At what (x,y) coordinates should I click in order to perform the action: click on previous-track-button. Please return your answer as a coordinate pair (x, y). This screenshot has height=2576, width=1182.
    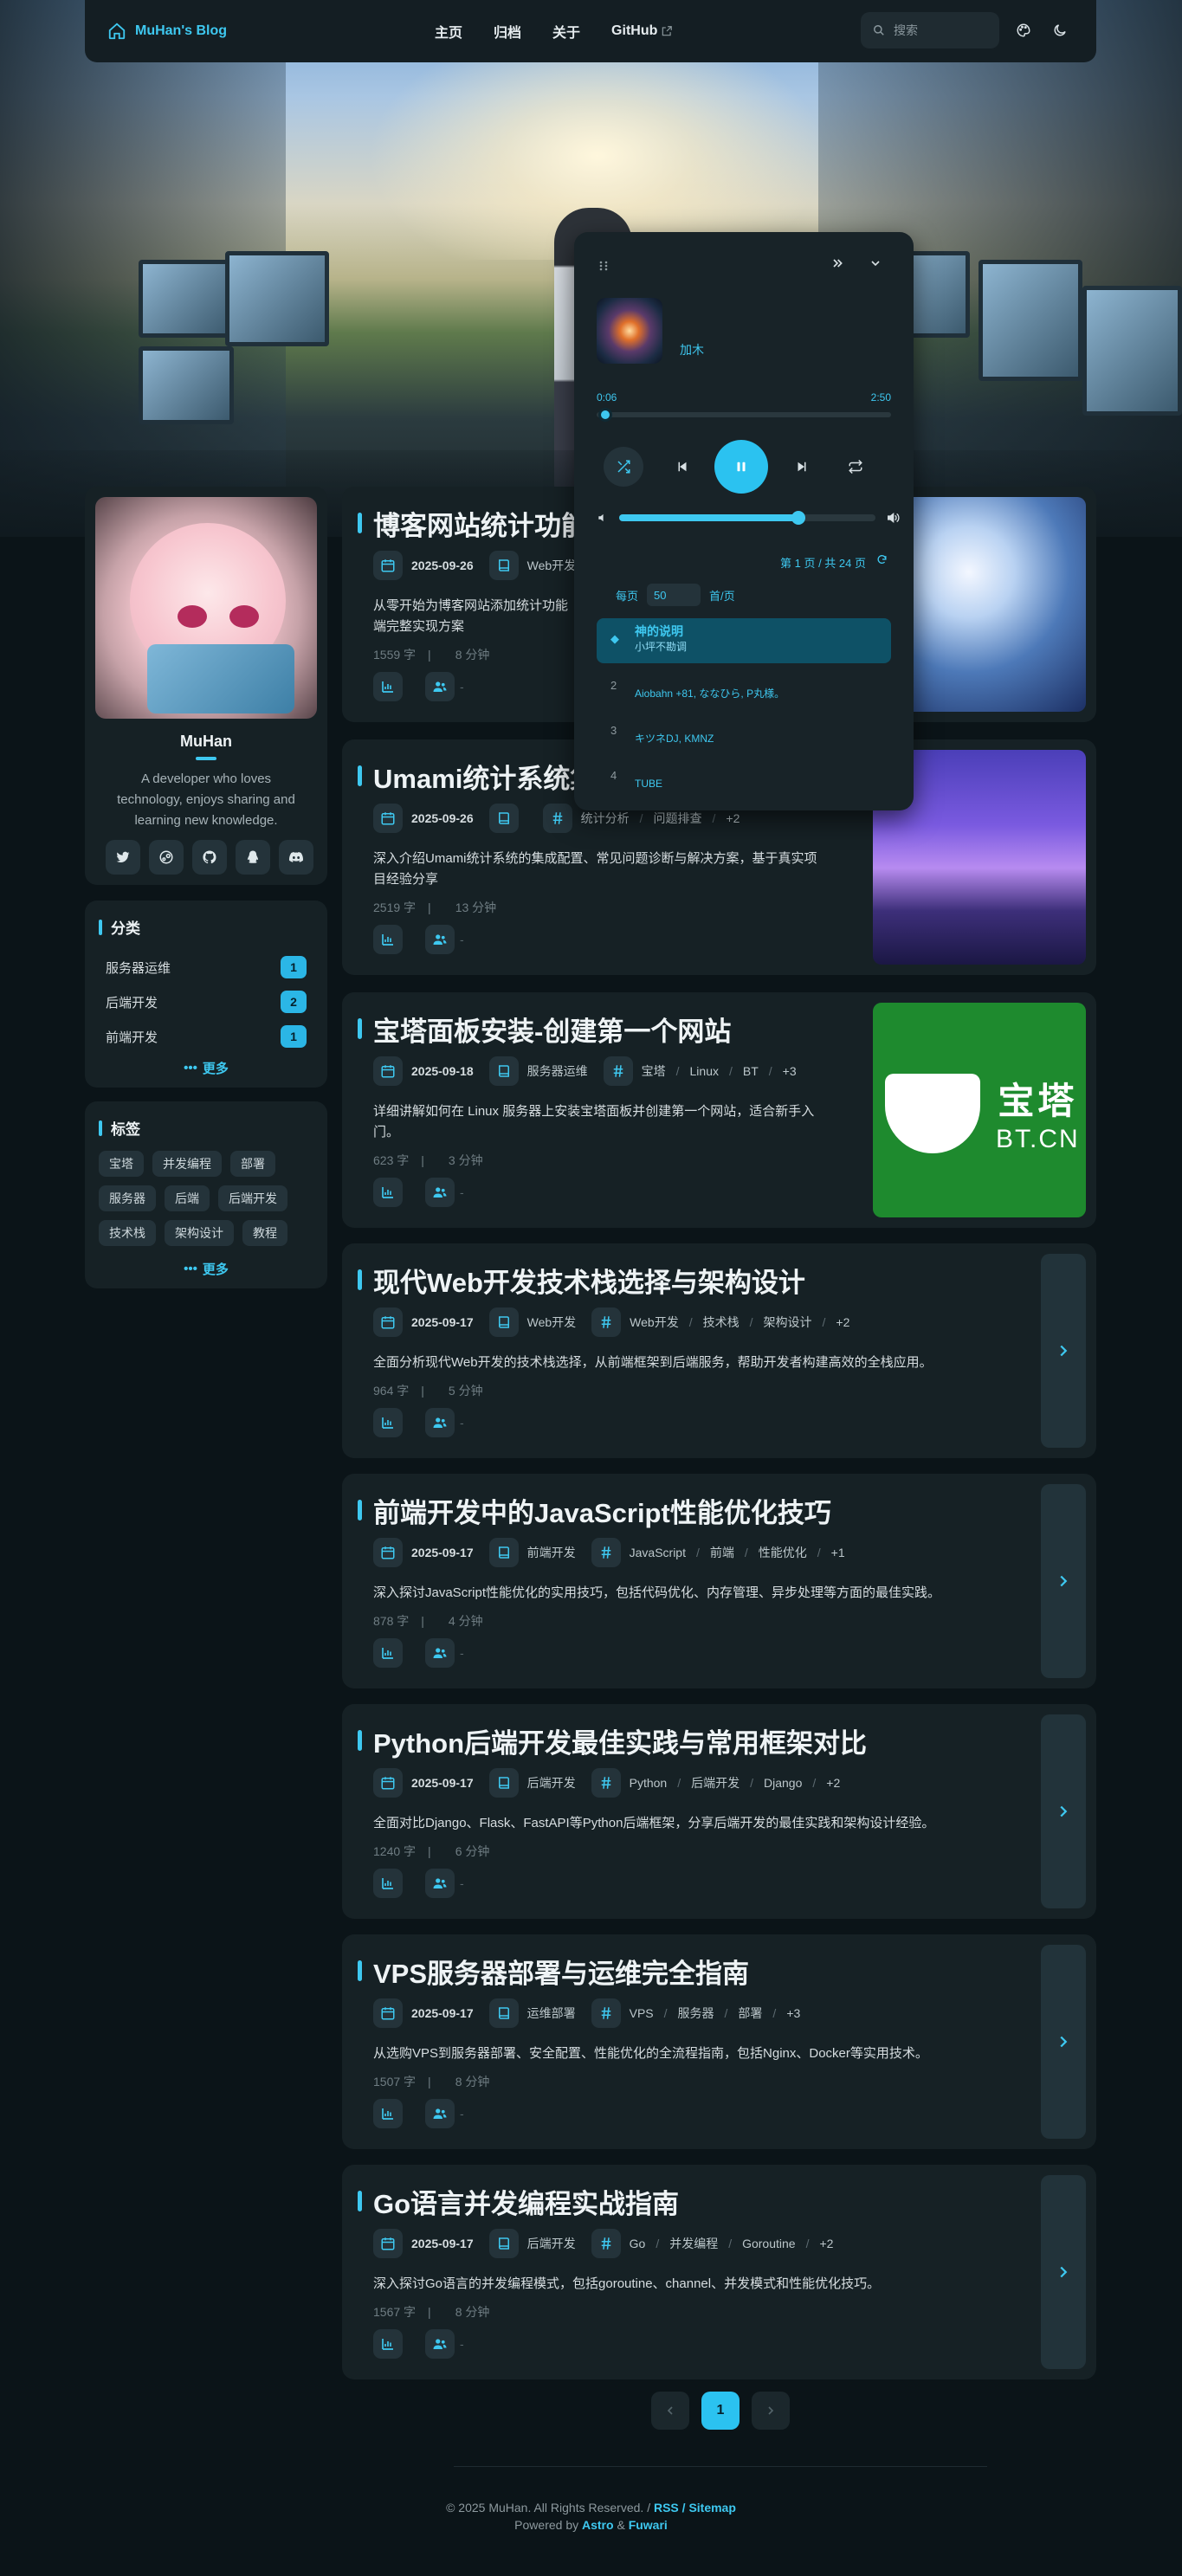
    Looking at the image, I should click on (682, 467).